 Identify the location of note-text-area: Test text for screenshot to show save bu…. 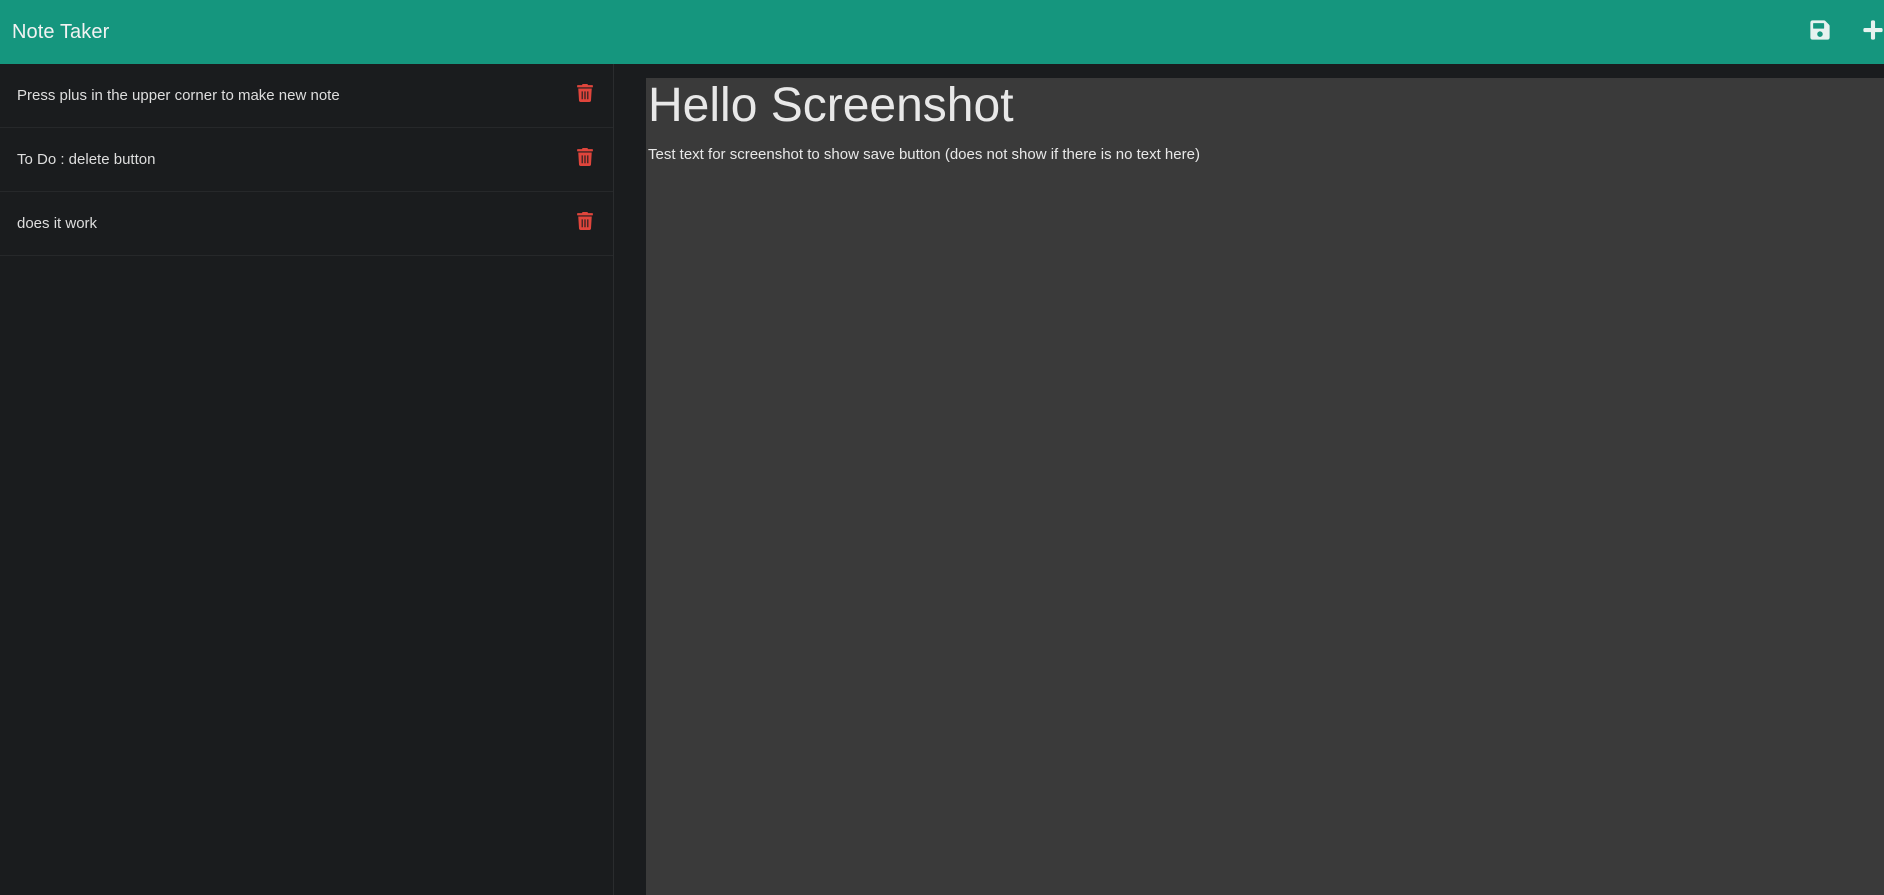
(1248, 154).